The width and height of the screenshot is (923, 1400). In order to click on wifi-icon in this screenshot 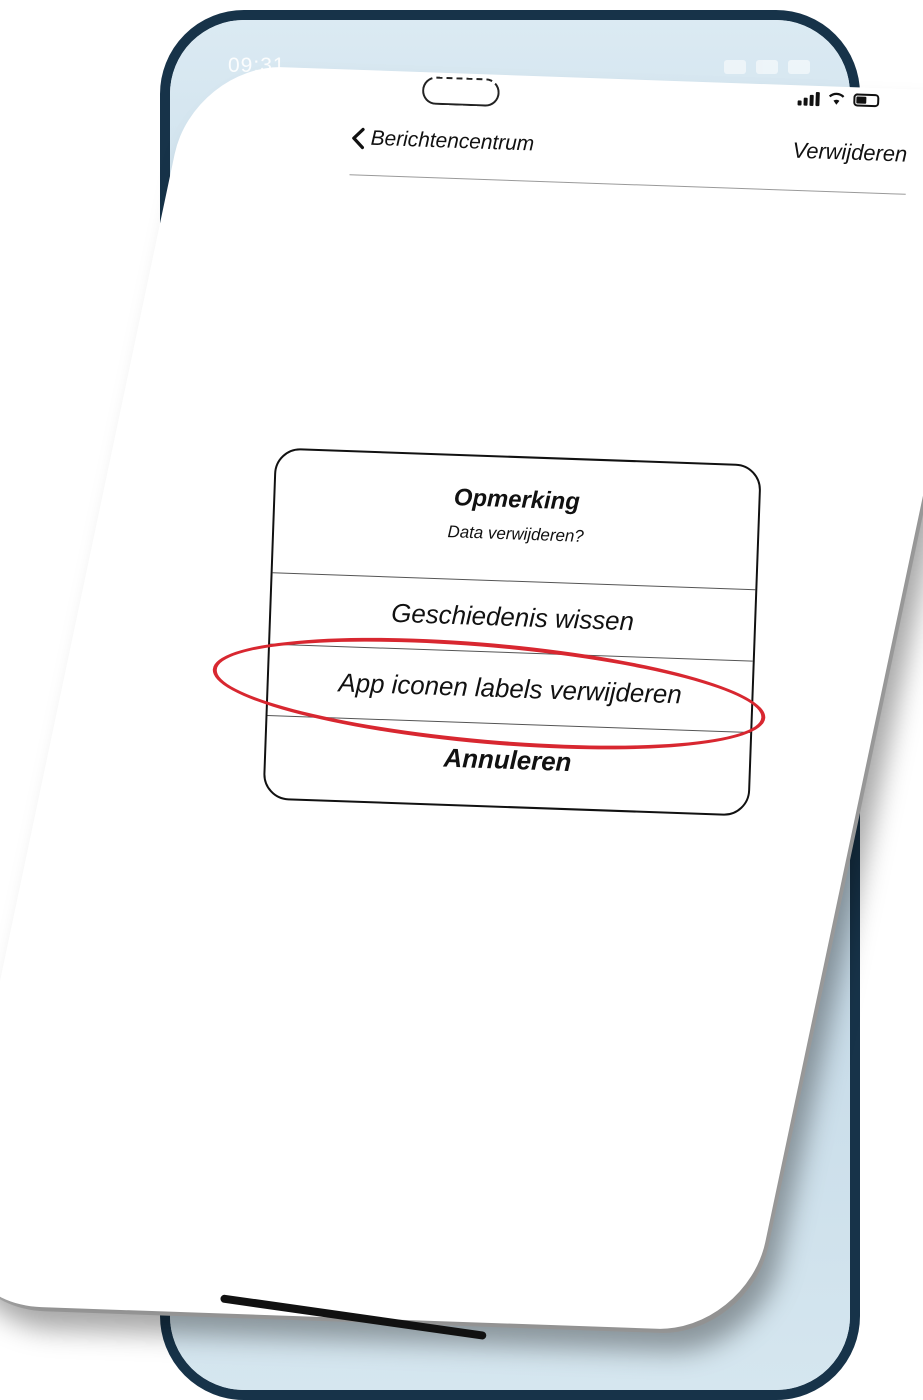, I will do `click(836, 98)`.